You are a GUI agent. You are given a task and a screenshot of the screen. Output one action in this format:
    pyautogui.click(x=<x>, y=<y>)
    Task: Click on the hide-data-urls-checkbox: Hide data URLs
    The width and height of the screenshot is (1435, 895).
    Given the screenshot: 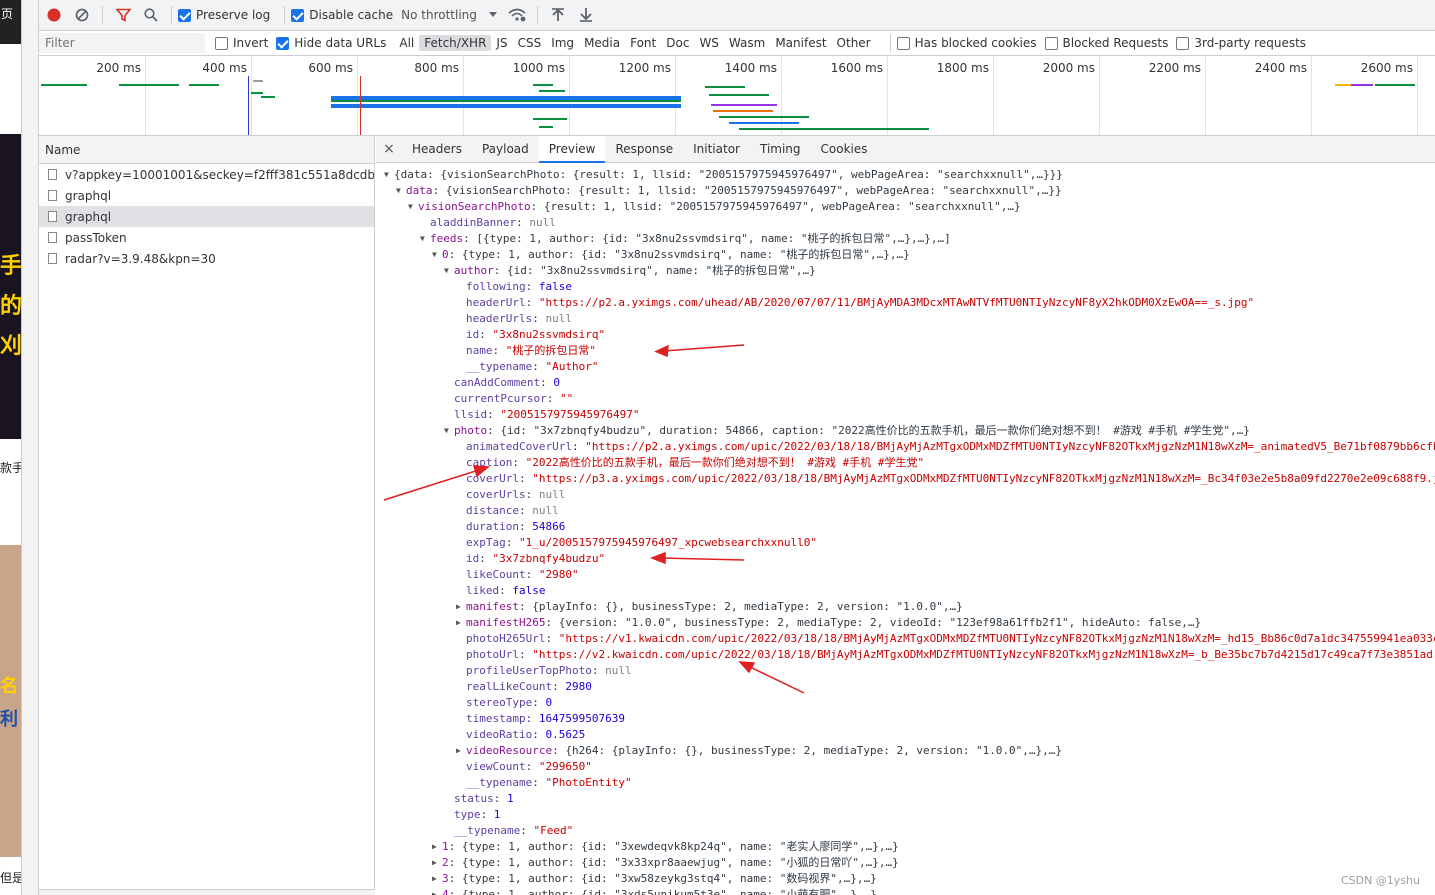 What is the action you would take?
    pyautogui.click(x=331, y=43)
    